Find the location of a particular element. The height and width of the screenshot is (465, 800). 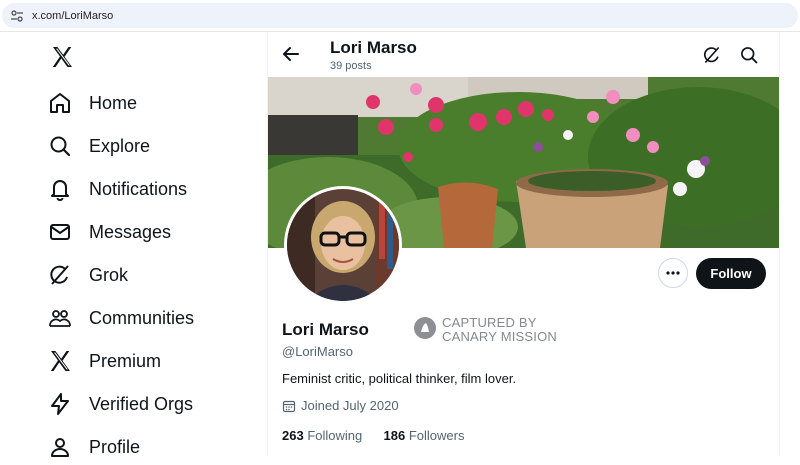

watermark-stamp: CAPTURED BY CANARY MISSION is located at coordinates (489, 329).